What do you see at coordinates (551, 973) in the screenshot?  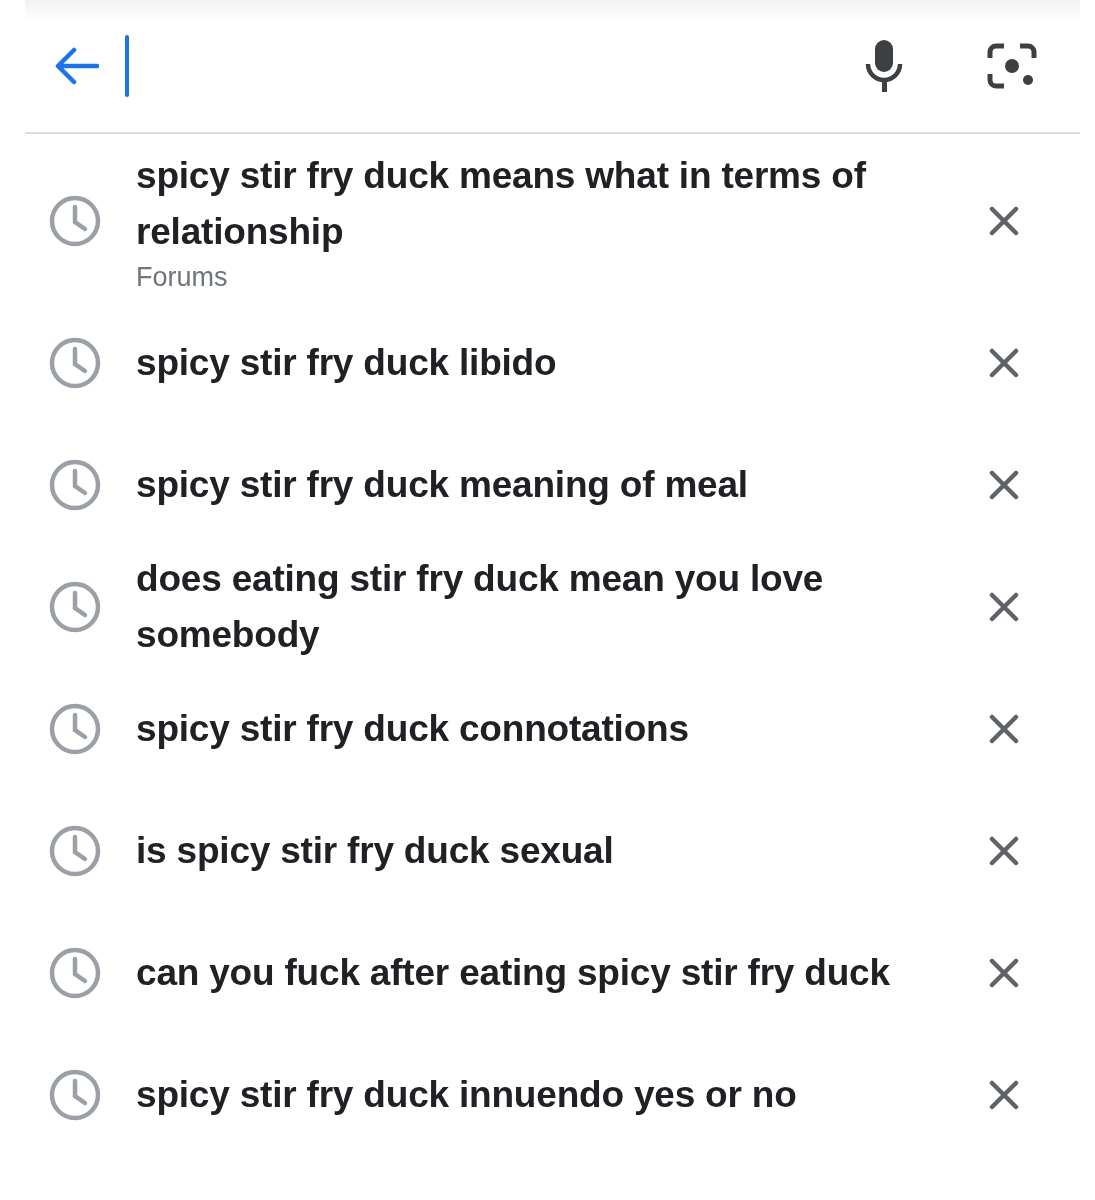 I see `suggestion-text: can you fuck after eating spicy stir fry duck` at bounding box center [551, 973].